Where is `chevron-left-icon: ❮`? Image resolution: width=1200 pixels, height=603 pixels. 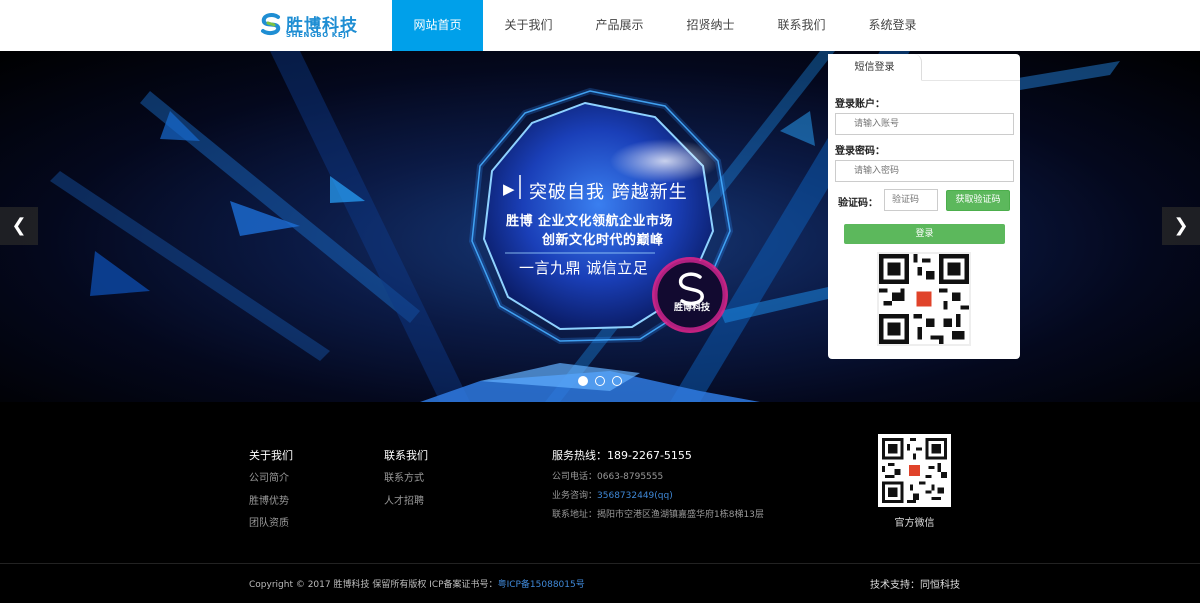
chevron-left-icon: ❮ is located at coordinates (19, 225).